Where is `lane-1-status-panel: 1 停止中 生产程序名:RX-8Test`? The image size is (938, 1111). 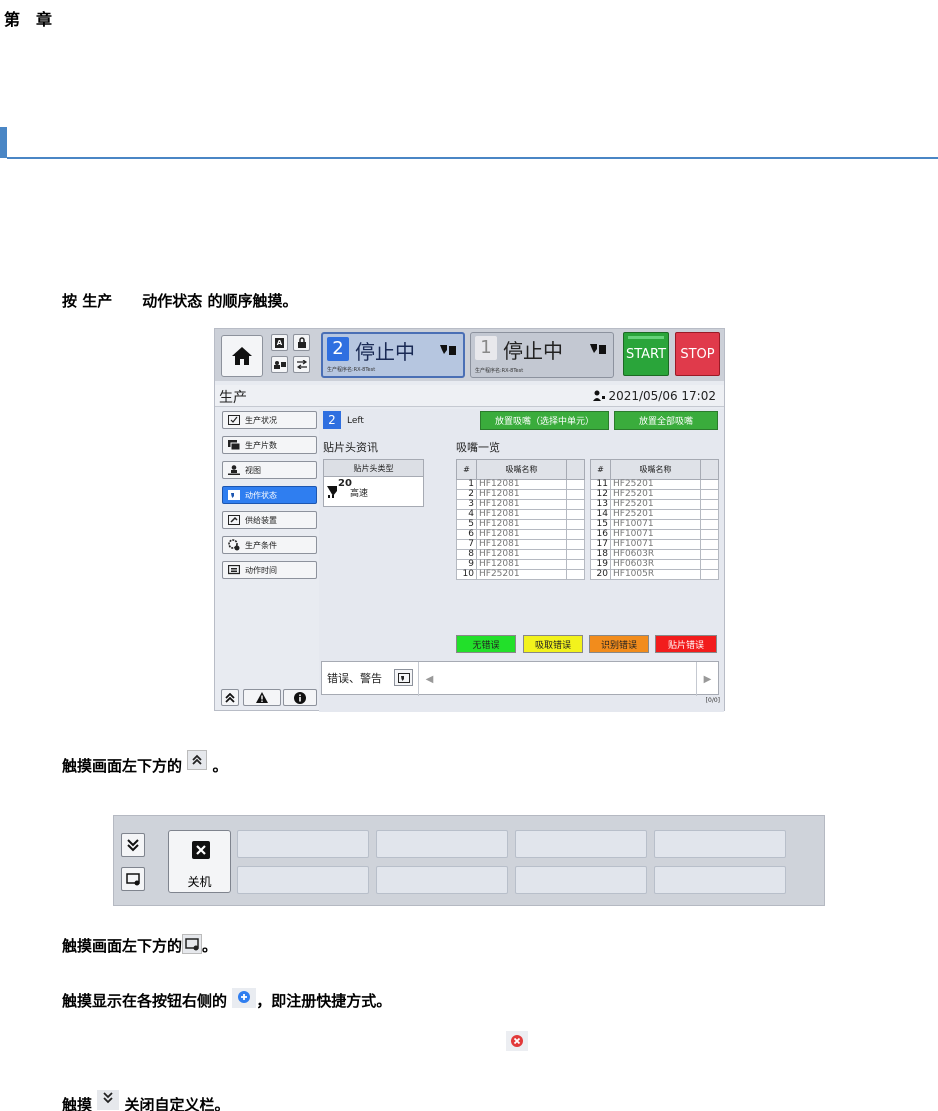
lane-1-status-panel: 1 停止中 生产程序名:RX-8Test is located at coordinates (542, 355).